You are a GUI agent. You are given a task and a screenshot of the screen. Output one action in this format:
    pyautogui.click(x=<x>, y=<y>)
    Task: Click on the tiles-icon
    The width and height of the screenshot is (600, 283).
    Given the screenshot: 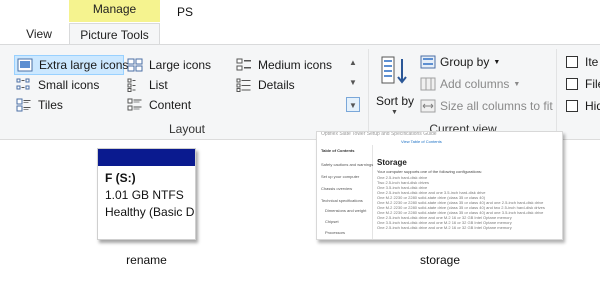 What is the action you would take?
    pyautogui.click(x=23, y=105)
    